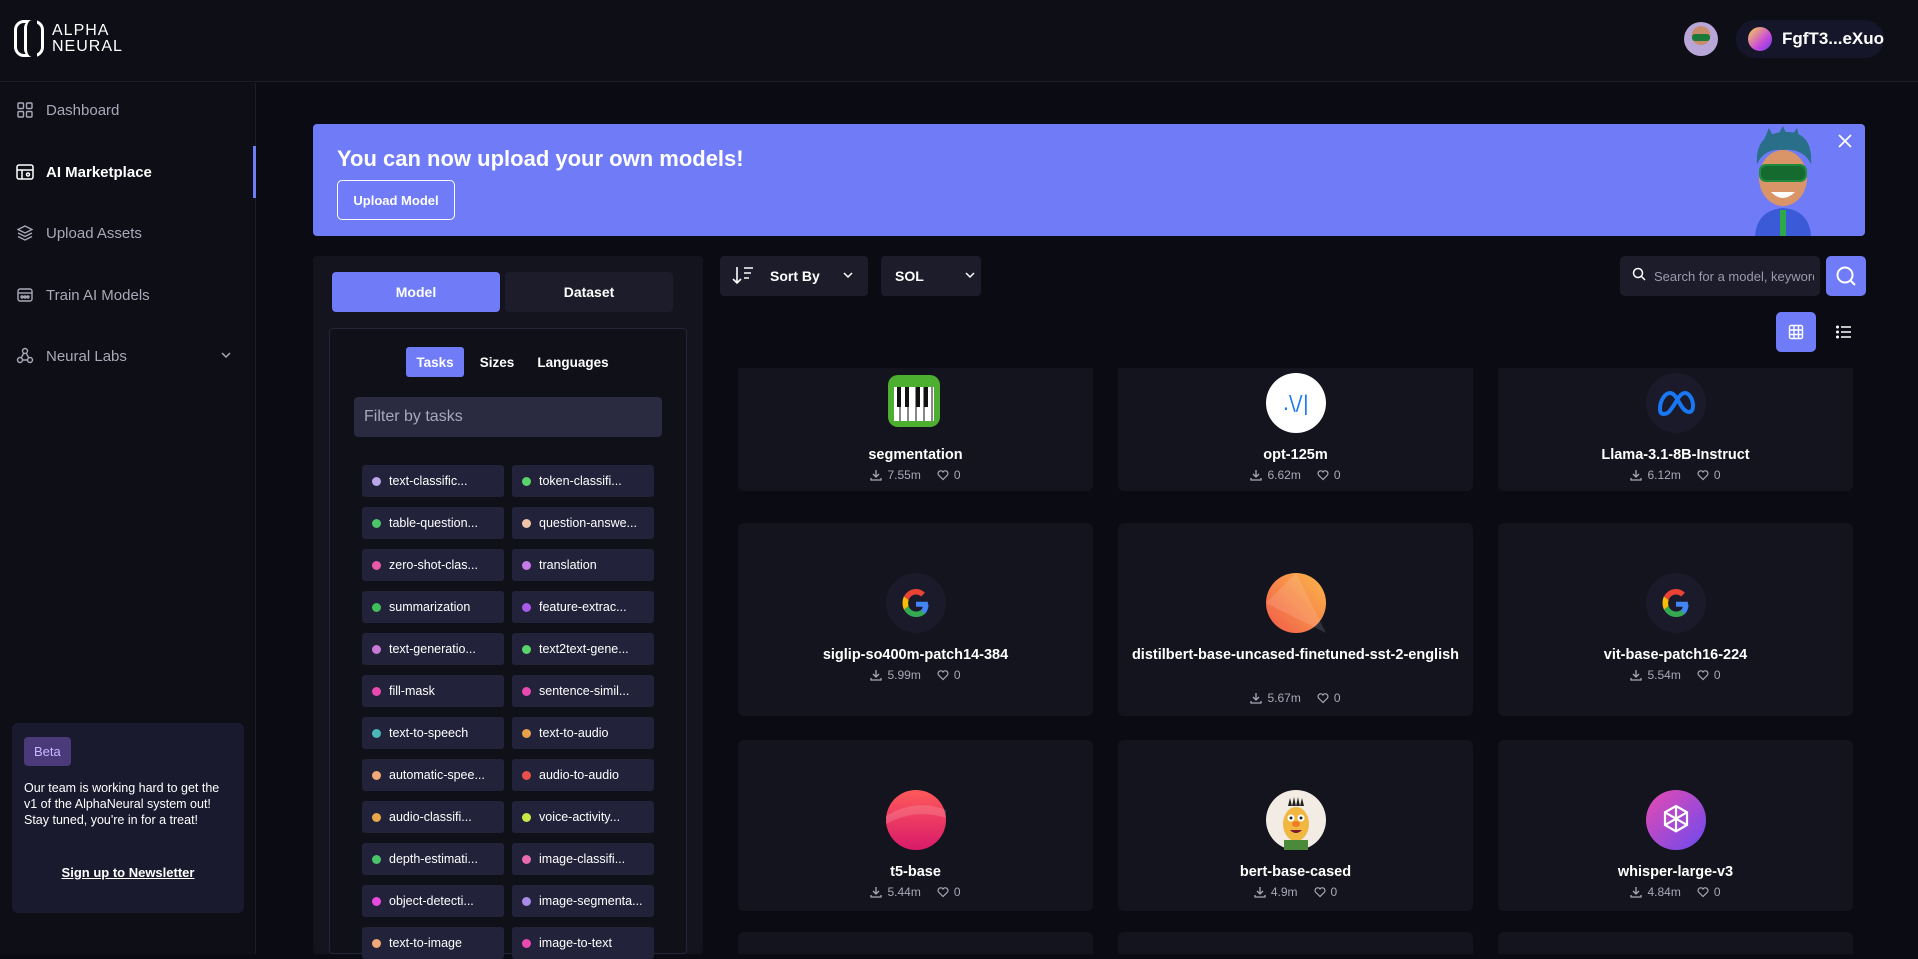 The width and height of the screenshot is (1918, 959). I want to click on search-field, so click(1720, 276).